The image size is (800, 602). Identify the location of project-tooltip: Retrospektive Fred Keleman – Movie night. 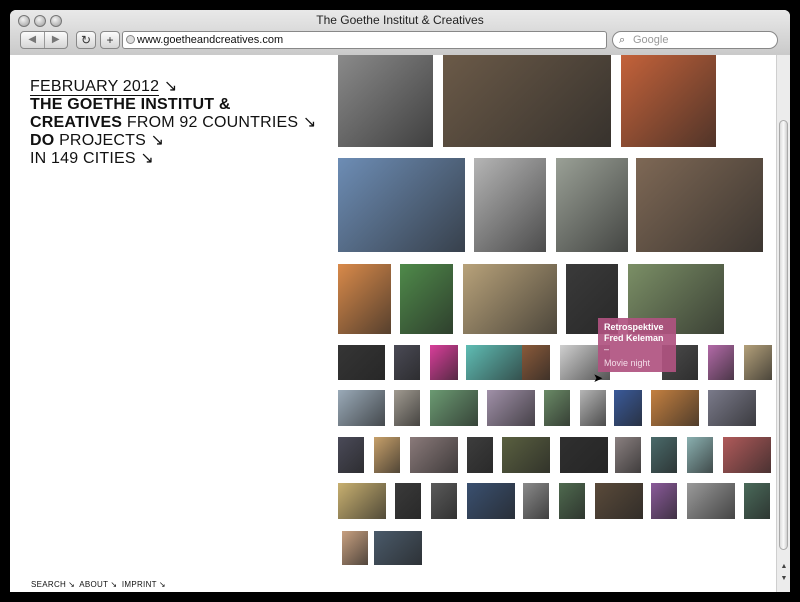
(637, 345).